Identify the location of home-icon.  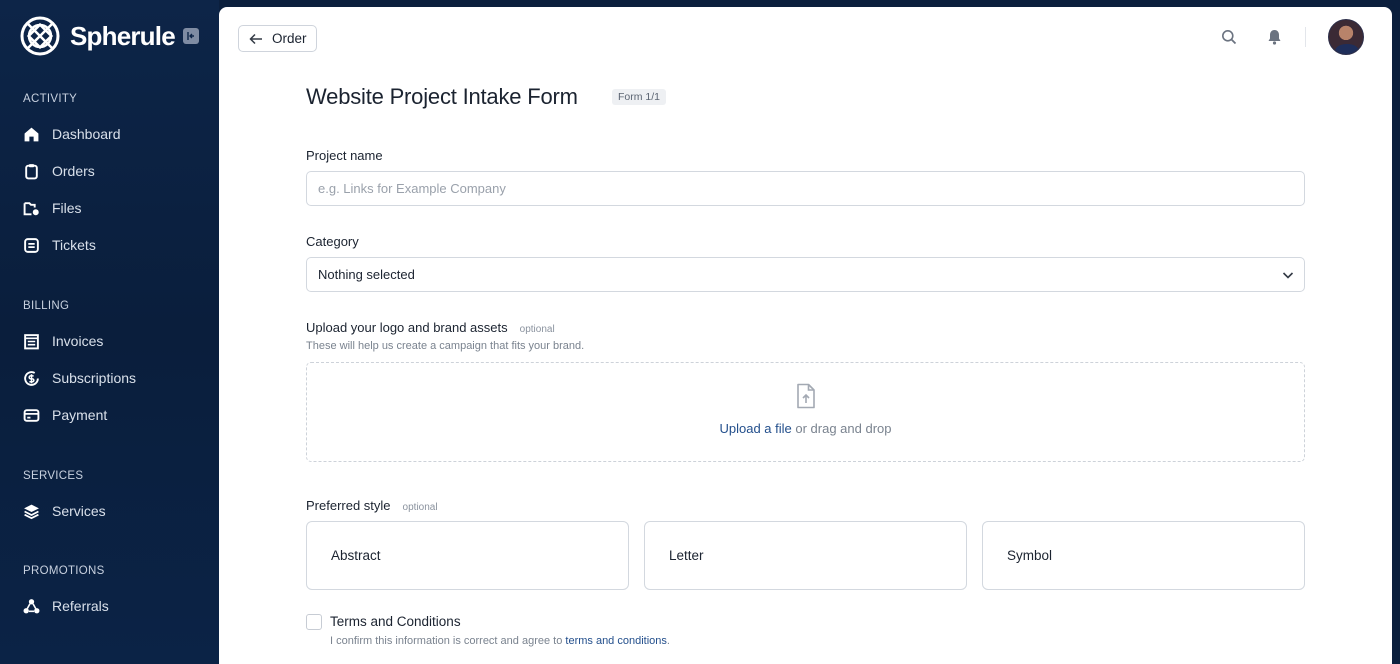
(31, 134).